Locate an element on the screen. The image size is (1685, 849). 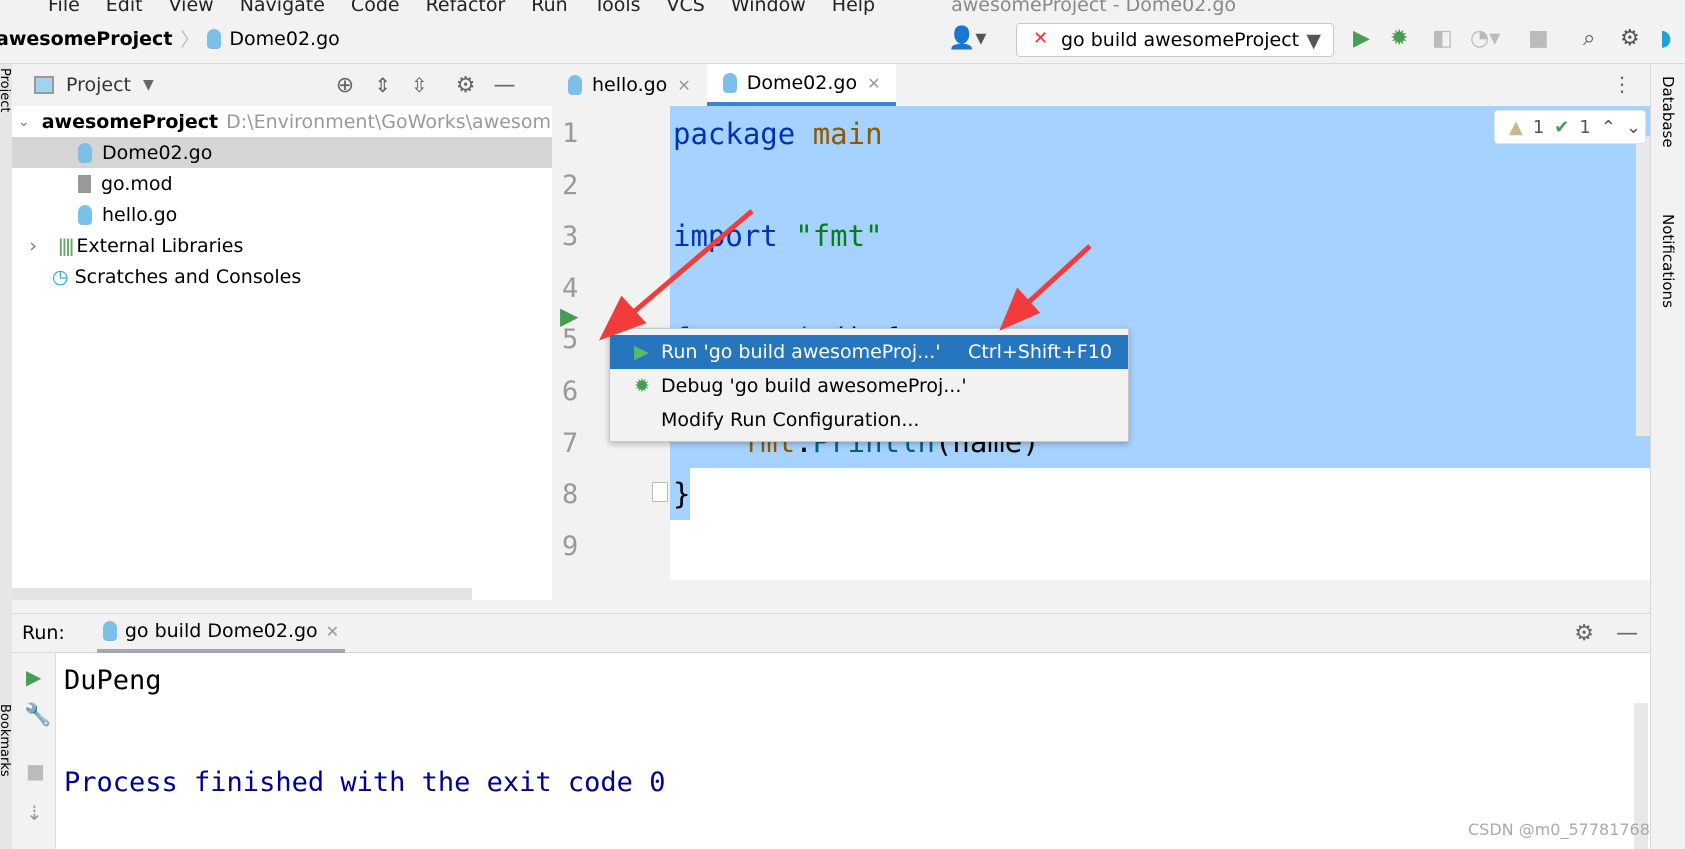
warning-count: 1 is located at coordinates (1538, 127).